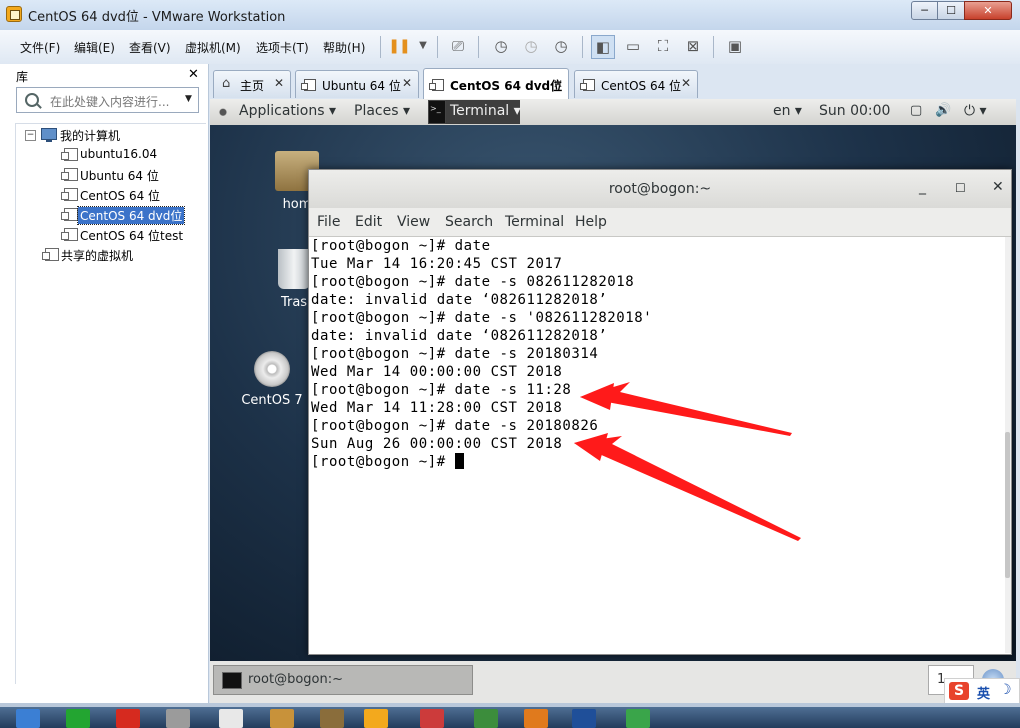  Describe the element at coordinates (591, 222) in the screenshot. I see `terminal-menu-help: Help` at that location.